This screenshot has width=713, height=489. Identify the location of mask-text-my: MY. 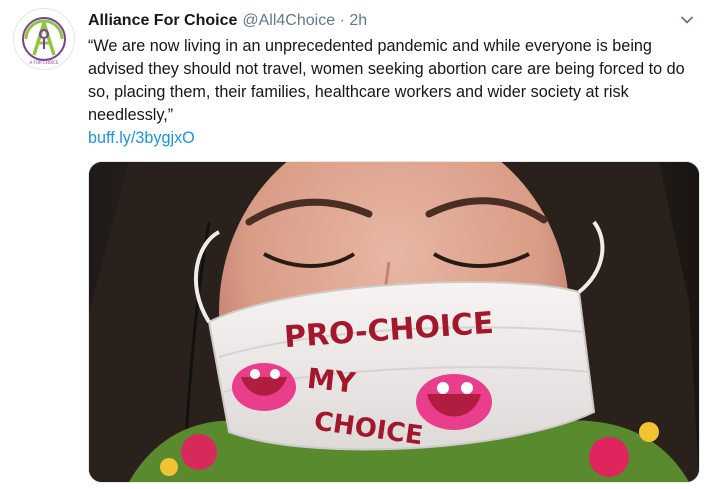
(332, 381).